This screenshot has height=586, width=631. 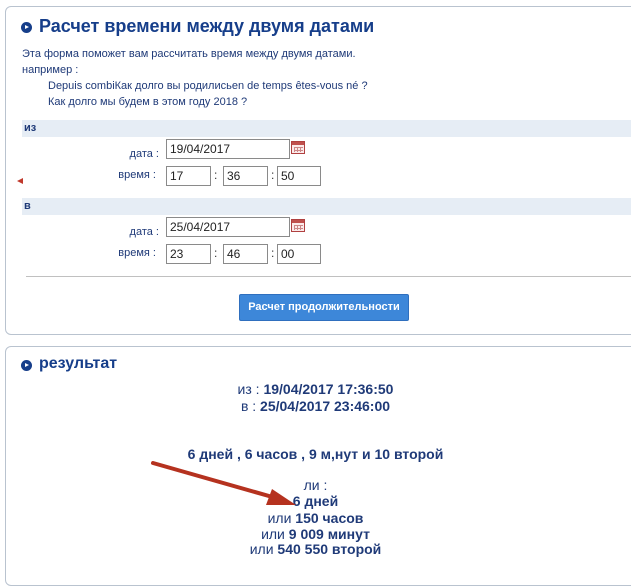 What do you see at coordinates (223, 483) in the screenshot?
I see `red-arrow-annotation` at bounding box center [223, 483].